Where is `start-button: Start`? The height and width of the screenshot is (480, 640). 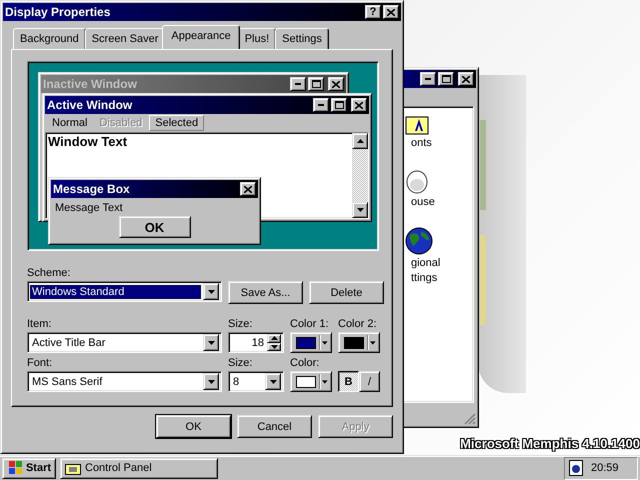 start-button: Start is located at coordinates (29, 468).